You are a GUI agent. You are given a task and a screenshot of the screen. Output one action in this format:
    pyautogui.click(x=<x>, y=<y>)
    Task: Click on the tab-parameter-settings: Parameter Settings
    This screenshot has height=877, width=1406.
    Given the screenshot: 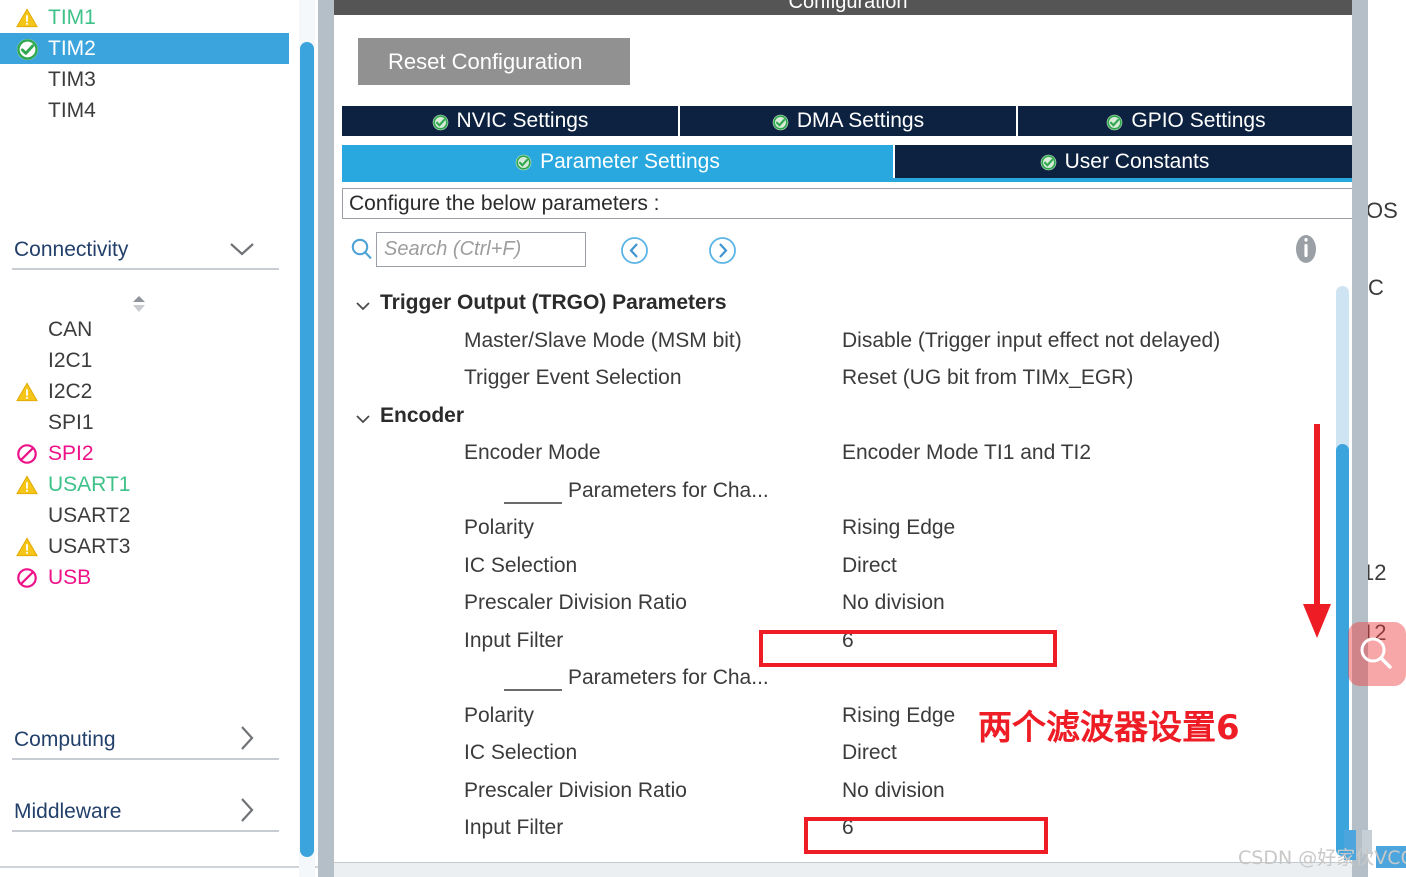 What is the action you would take?
    pyautogui.click(x=617, y=161)
    